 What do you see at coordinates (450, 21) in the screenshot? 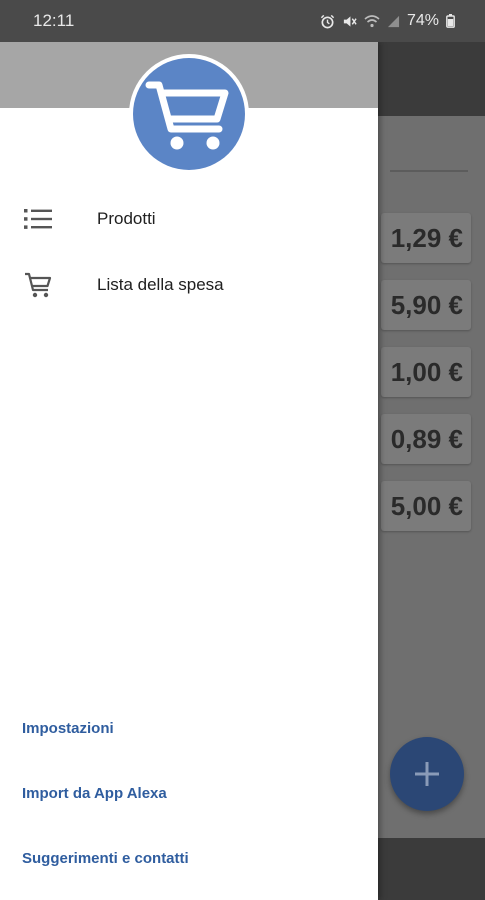
I see `battery-icon` at bounding box center [450, 21].